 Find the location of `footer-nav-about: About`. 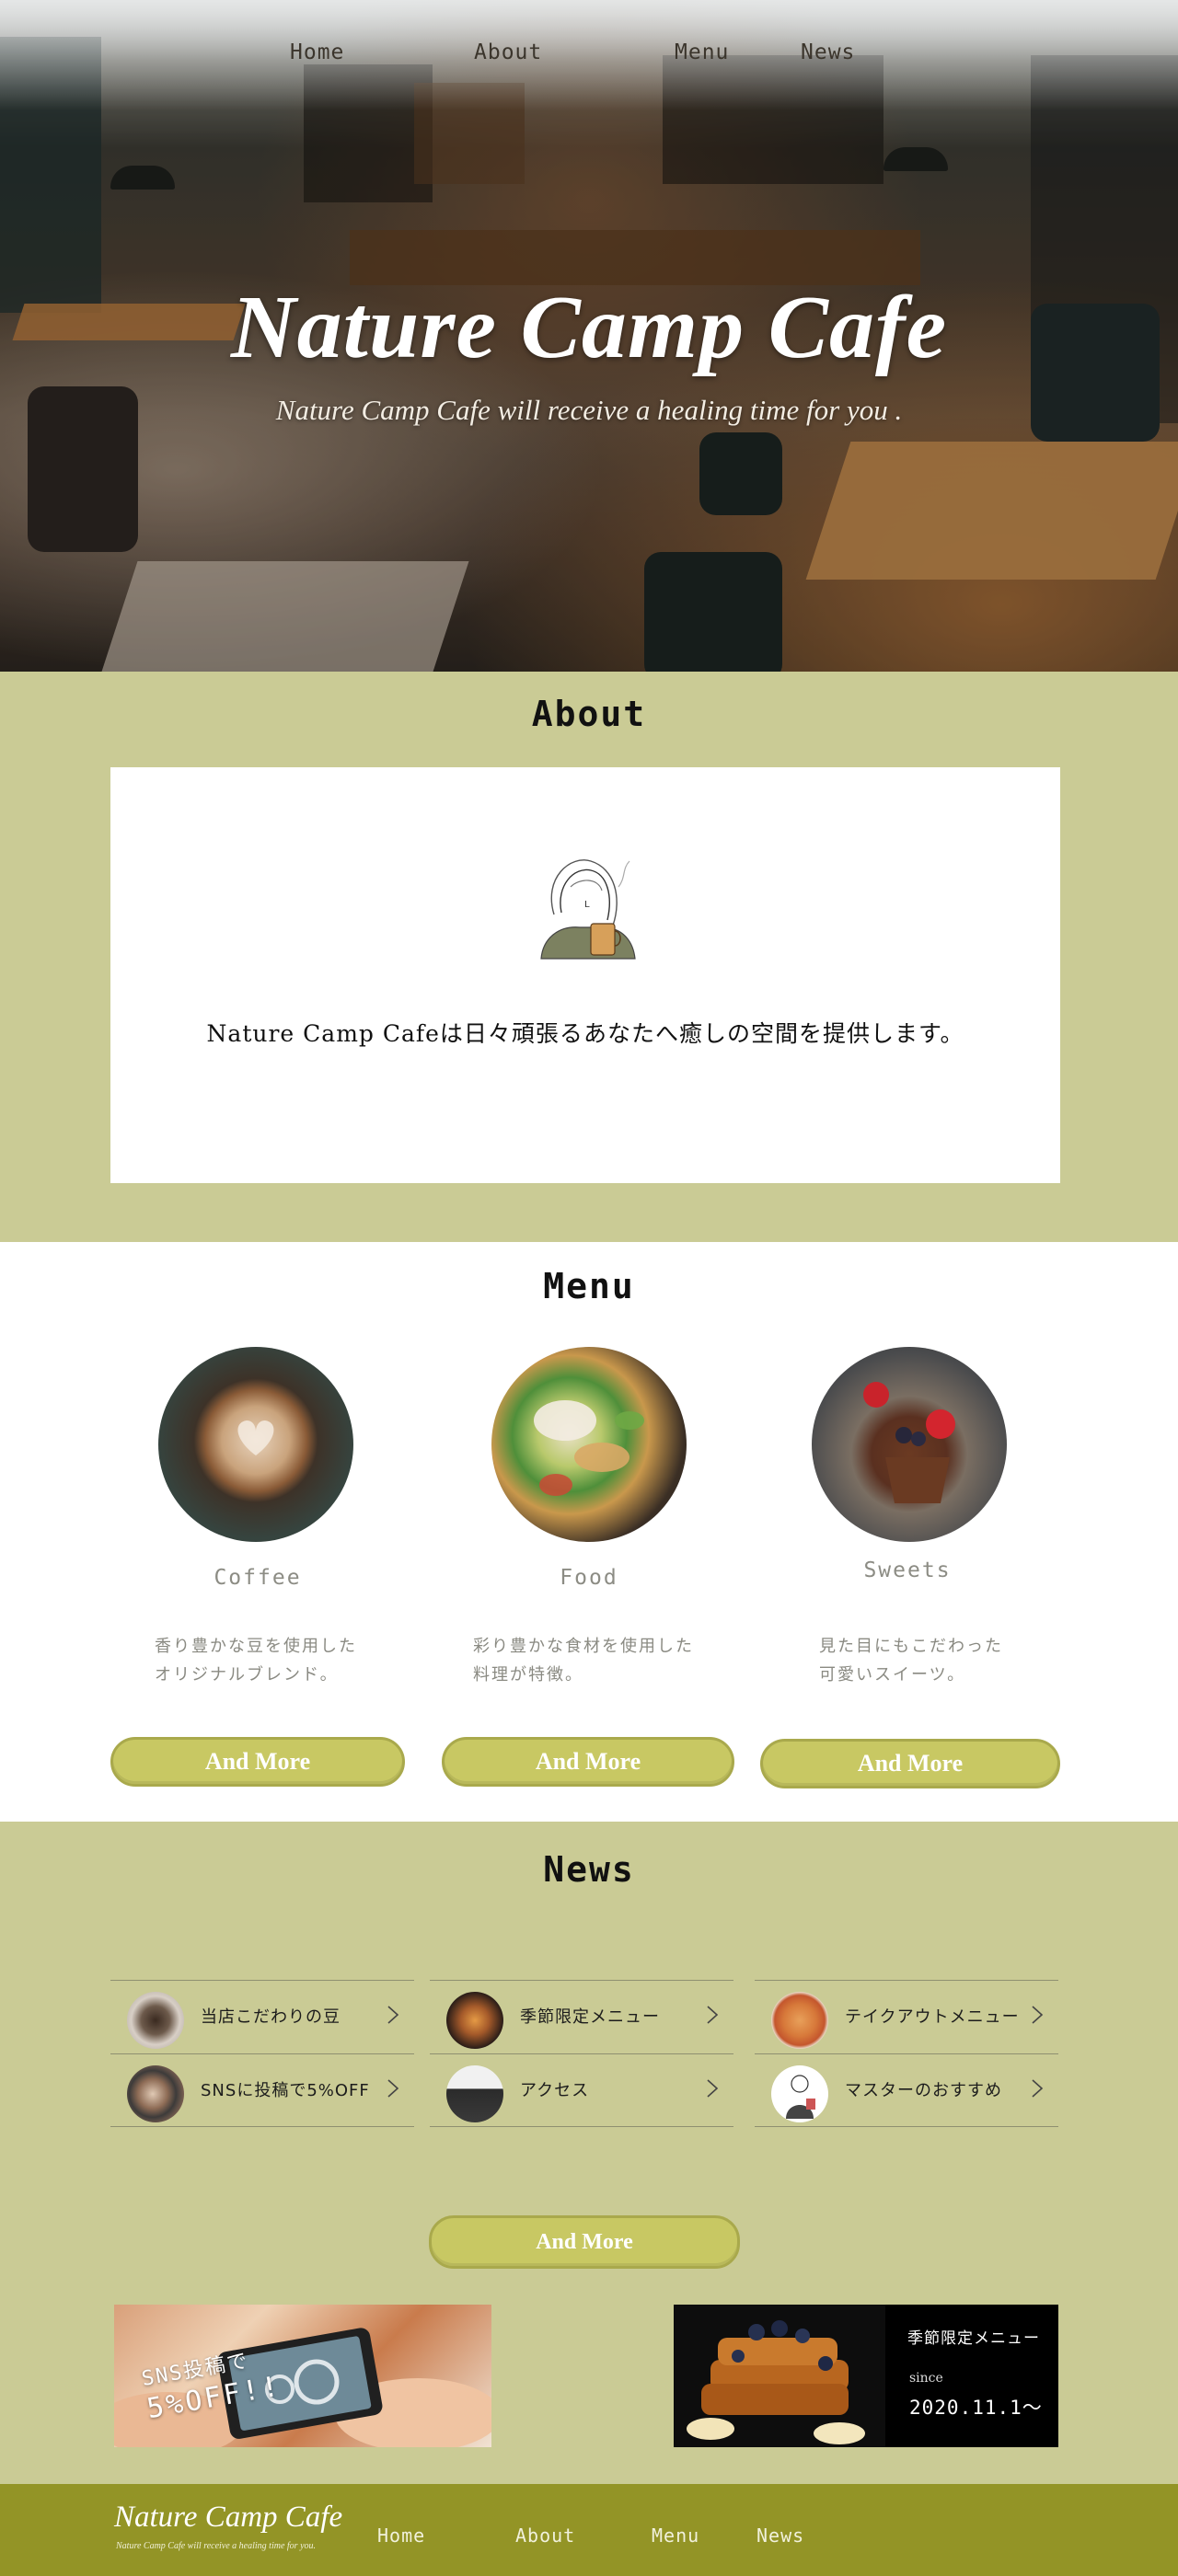

footer-nav-about: About is located at coordinates (545, 2535).